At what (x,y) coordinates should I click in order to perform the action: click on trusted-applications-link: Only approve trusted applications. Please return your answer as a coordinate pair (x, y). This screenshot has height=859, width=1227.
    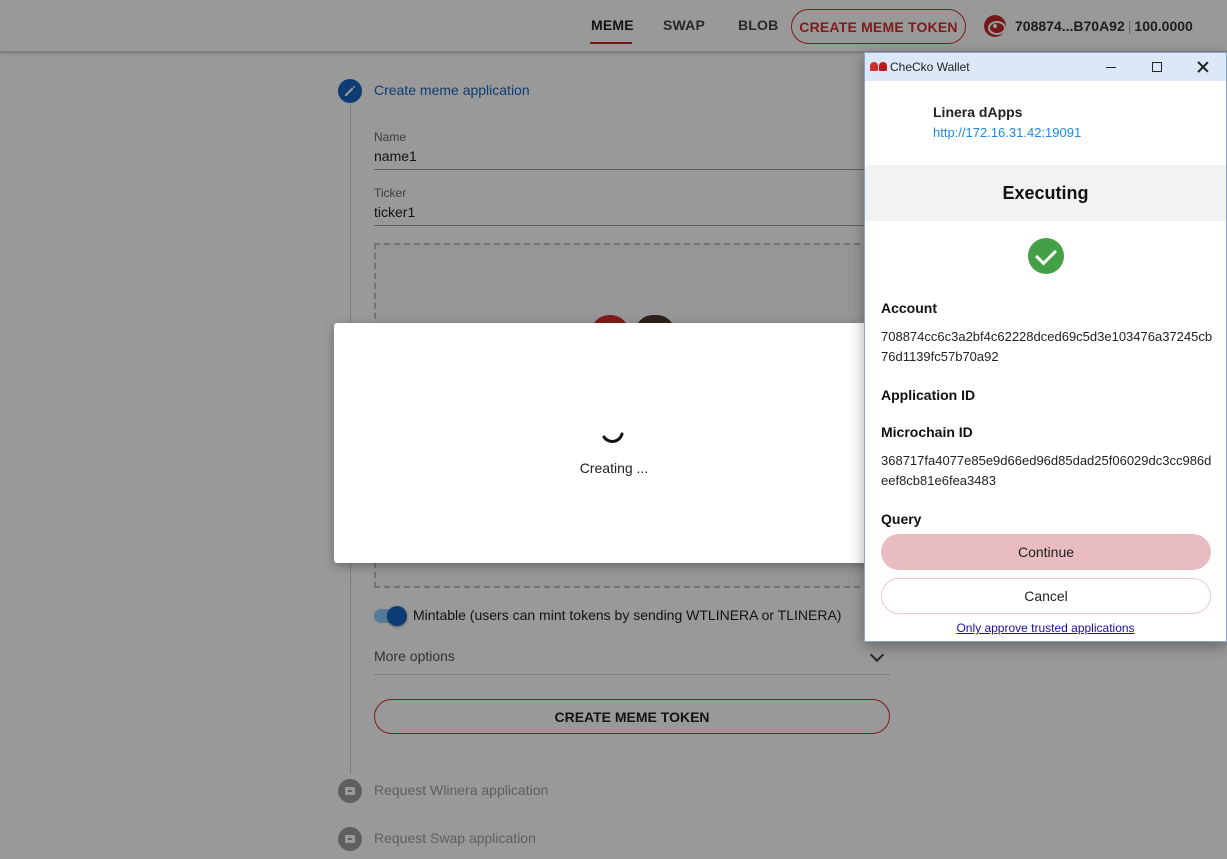
    Looking at the image, I should click on (1045, 628).